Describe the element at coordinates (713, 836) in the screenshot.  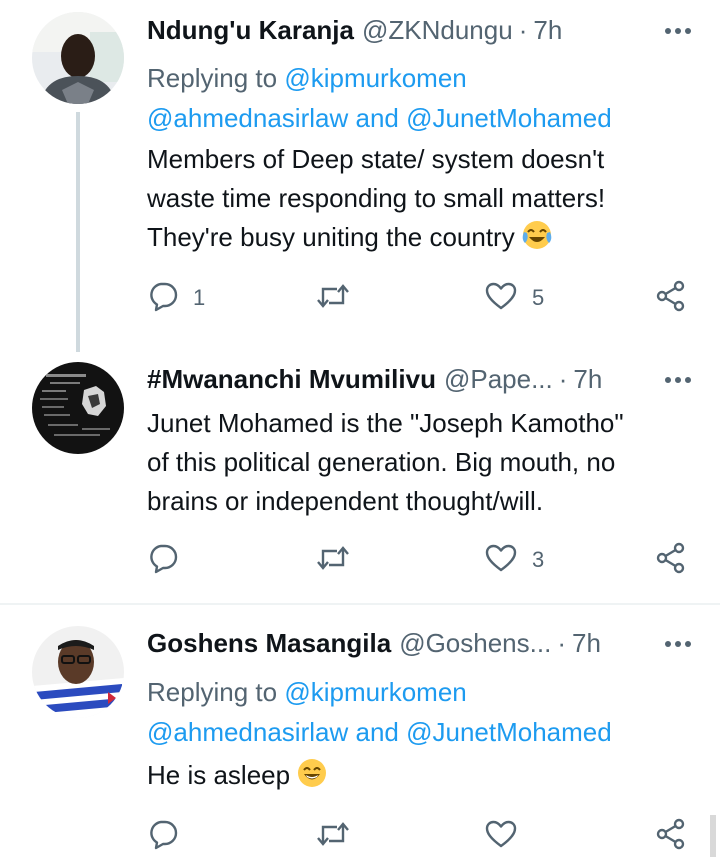
I see `scrollbar-thumb` at that location.